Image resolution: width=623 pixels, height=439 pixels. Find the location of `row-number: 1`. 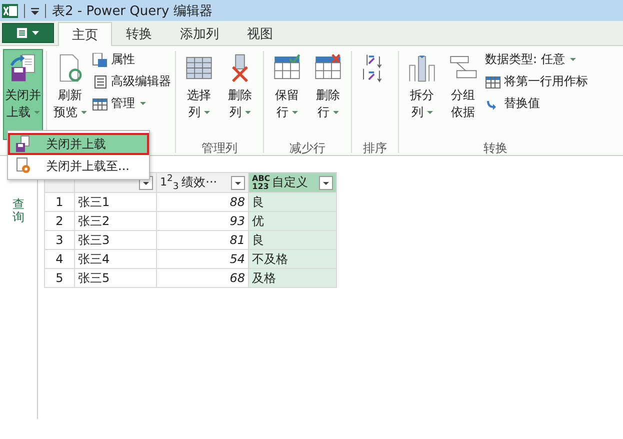

row-number: 1 is located at coordinates (59, 202).